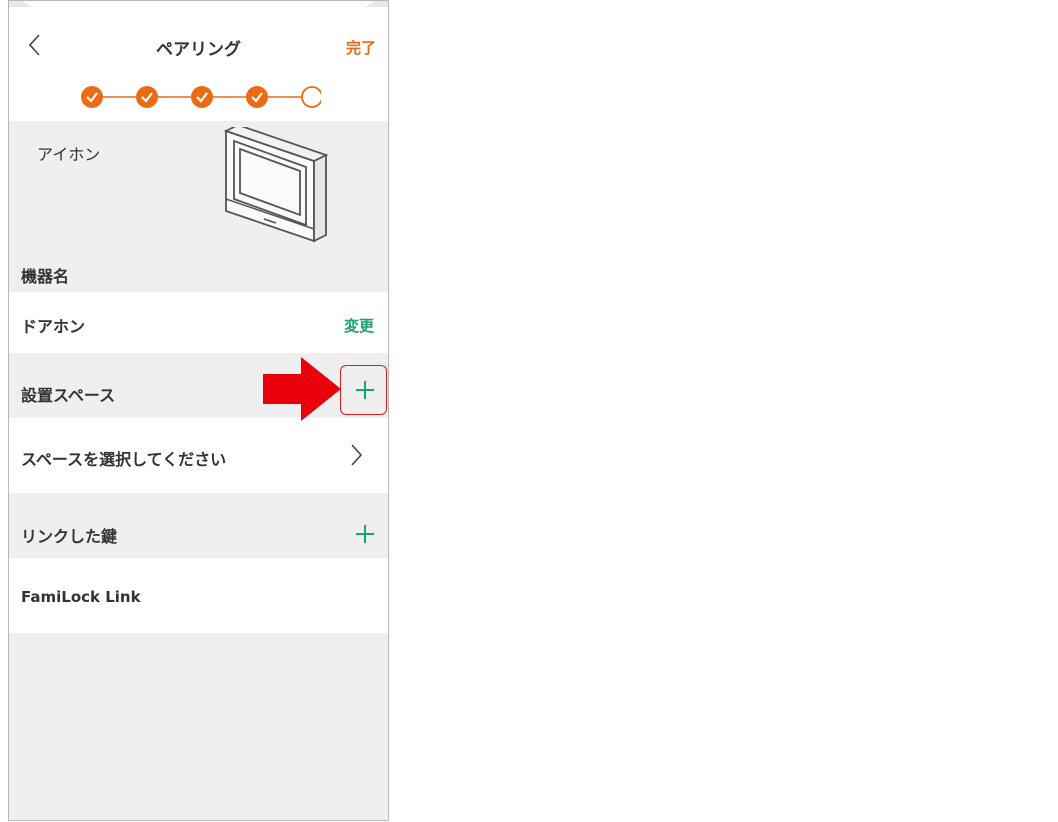  Describe the element at coordinates (302, 389) in the screenshot. I see `red-arrow-icon` at that location.